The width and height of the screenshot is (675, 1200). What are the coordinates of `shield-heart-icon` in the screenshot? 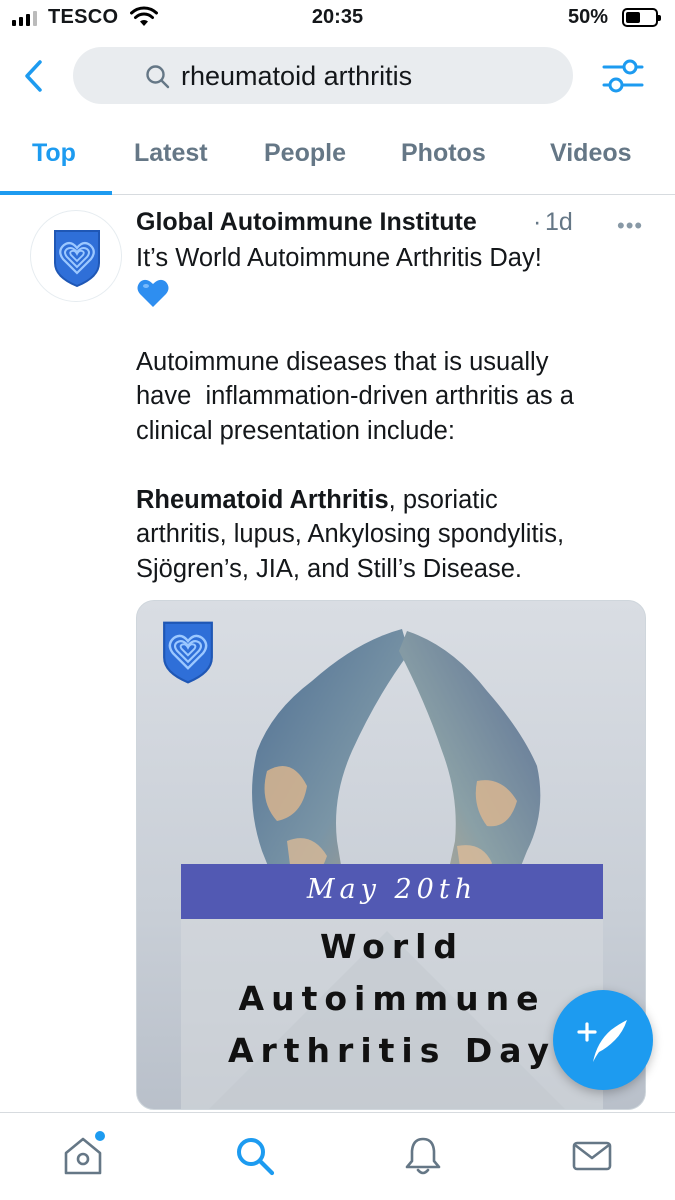 It's located at (77, 258).